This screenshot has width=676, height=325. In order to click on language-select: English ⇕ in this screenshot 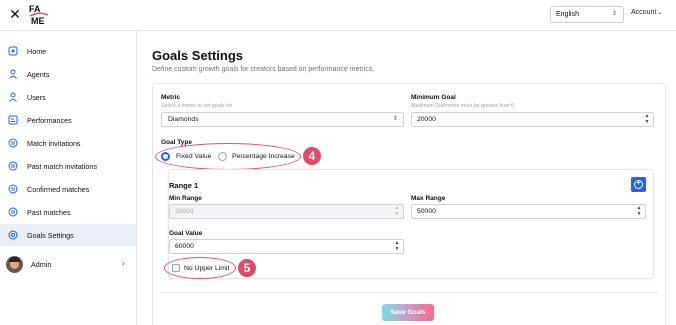, I will do `click(587, 14)`.